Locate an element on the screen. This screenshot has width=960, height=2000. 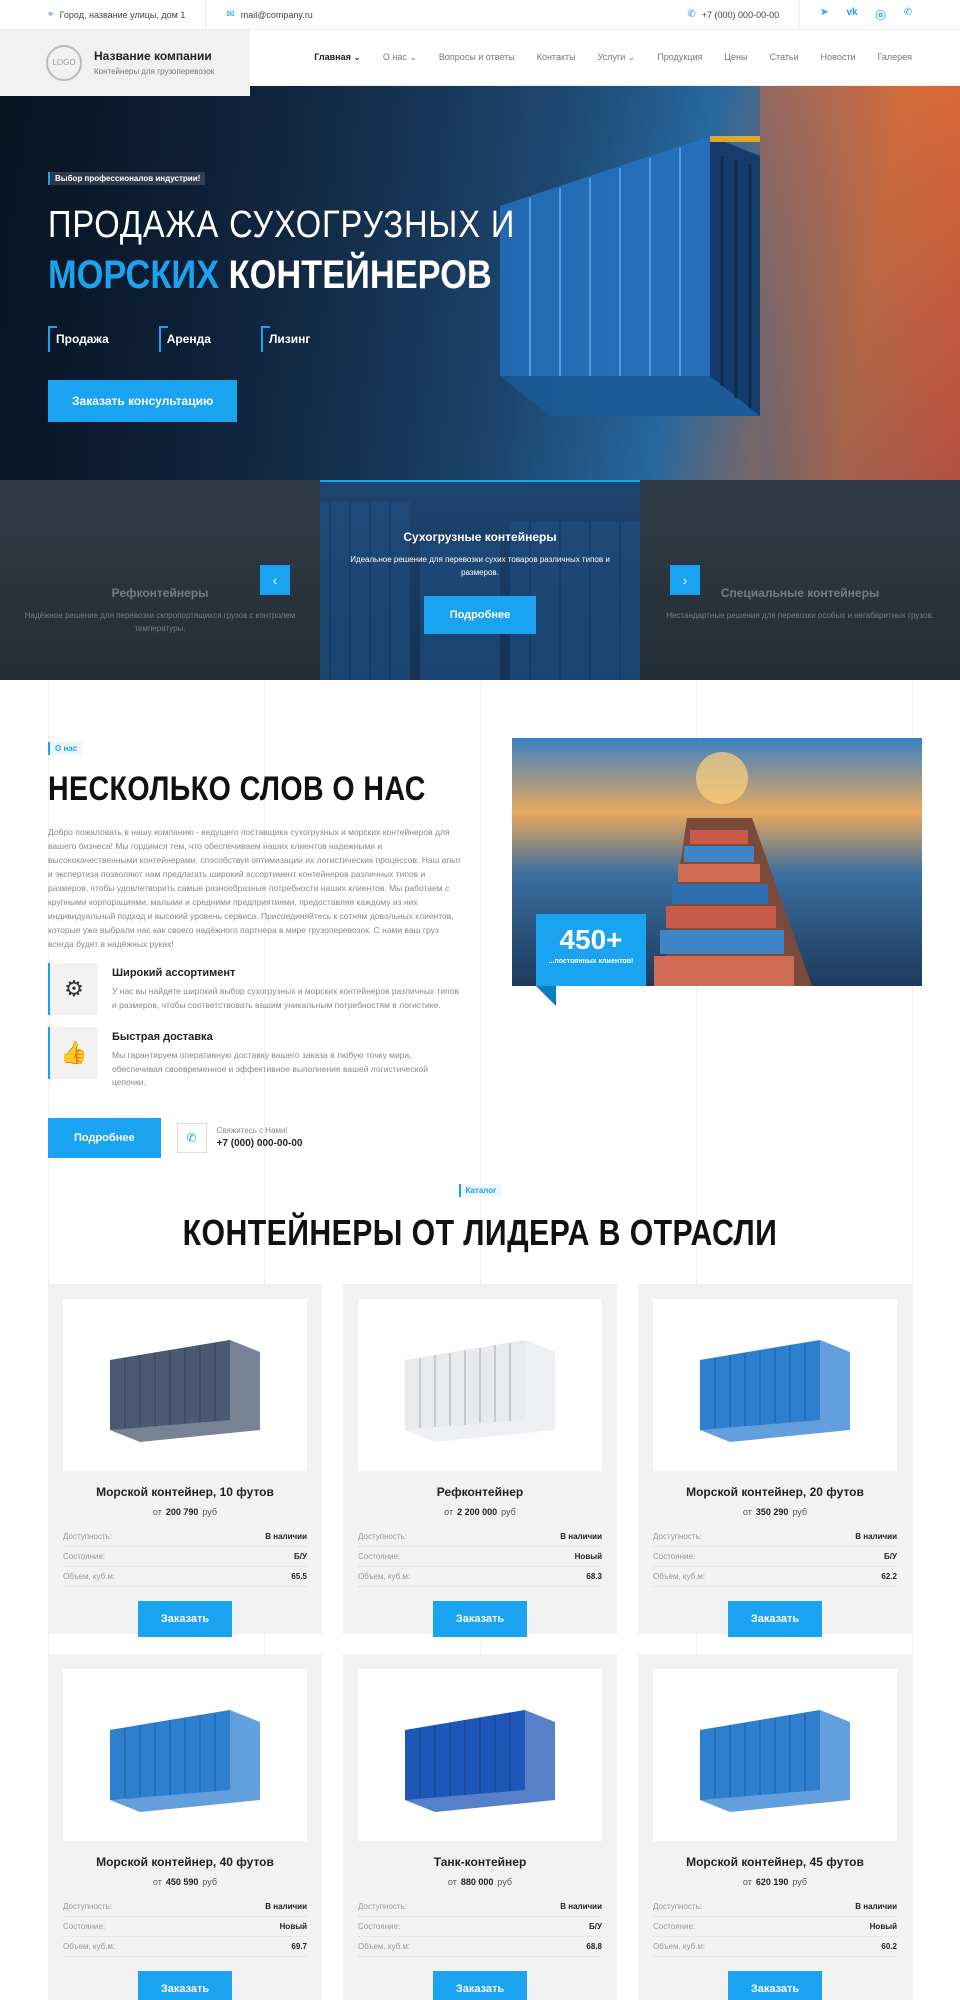
hero-badge: Выбор профессионалов индустрии! is located at coordinates (127, 178).